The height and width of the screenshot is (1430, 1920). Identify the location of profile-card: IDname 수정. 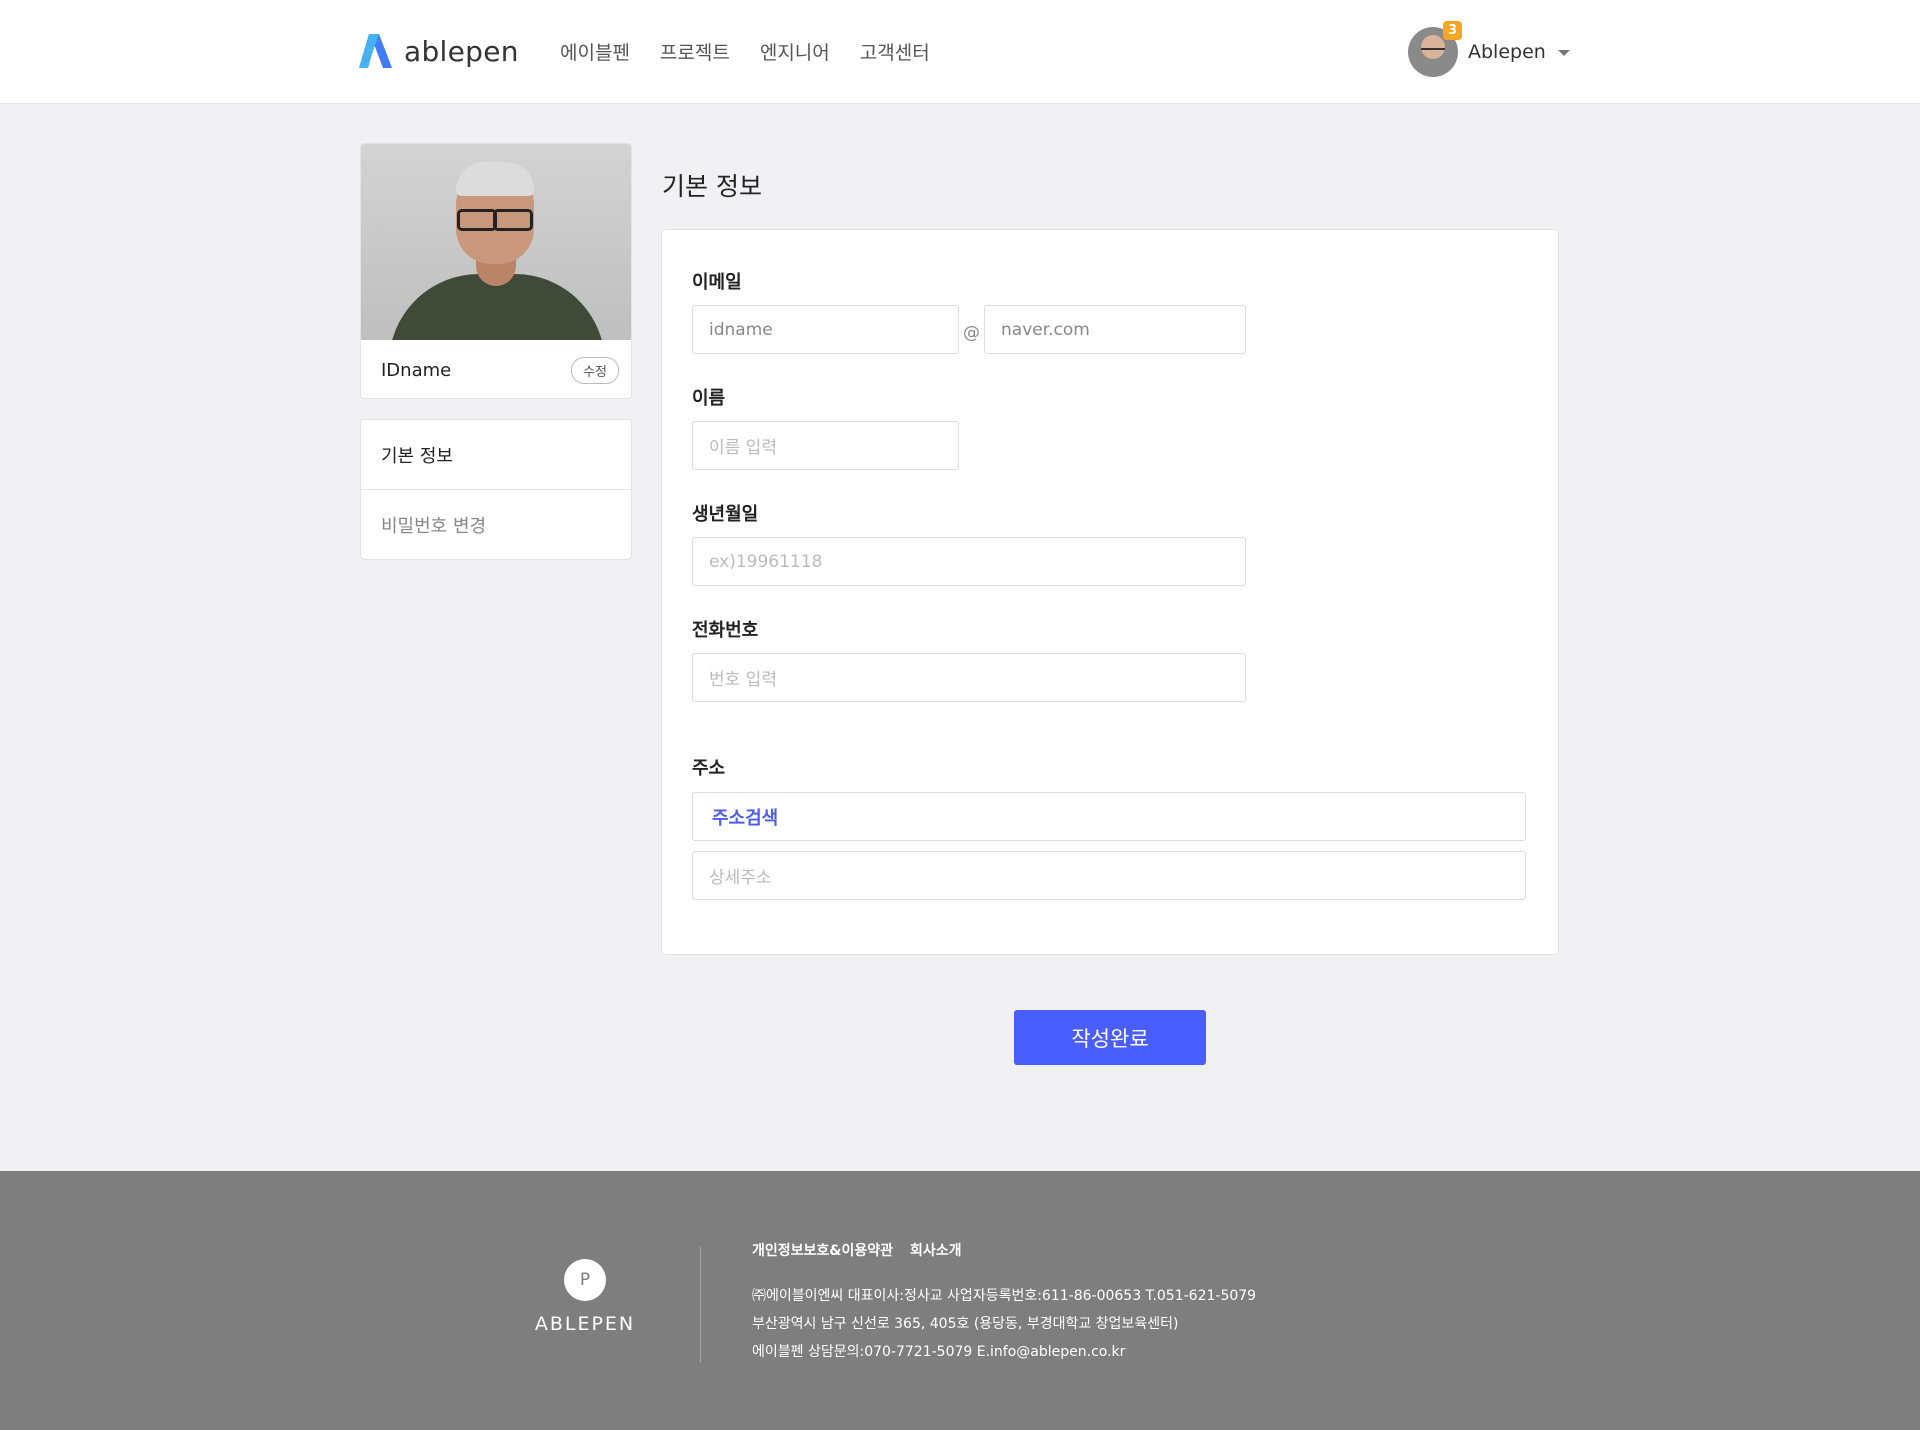
(496, 271).